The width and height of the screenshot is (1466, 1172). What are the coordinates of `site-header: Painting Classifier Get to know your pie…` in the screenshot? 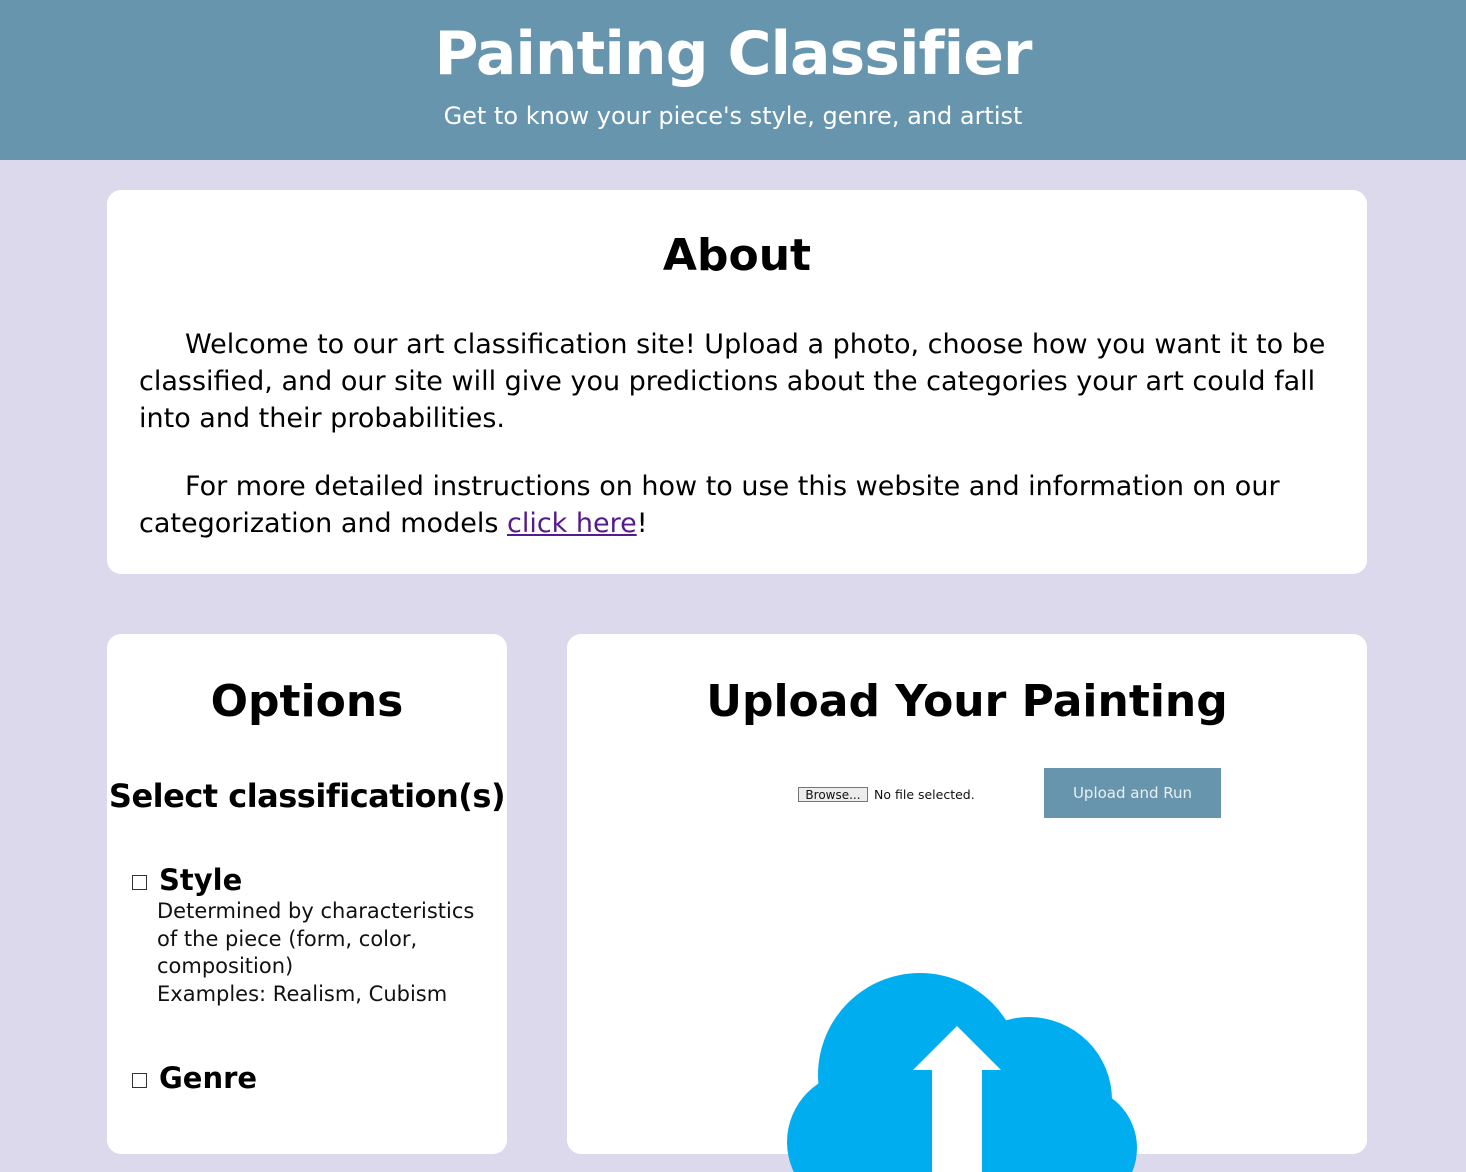 It's located at (733, 80).